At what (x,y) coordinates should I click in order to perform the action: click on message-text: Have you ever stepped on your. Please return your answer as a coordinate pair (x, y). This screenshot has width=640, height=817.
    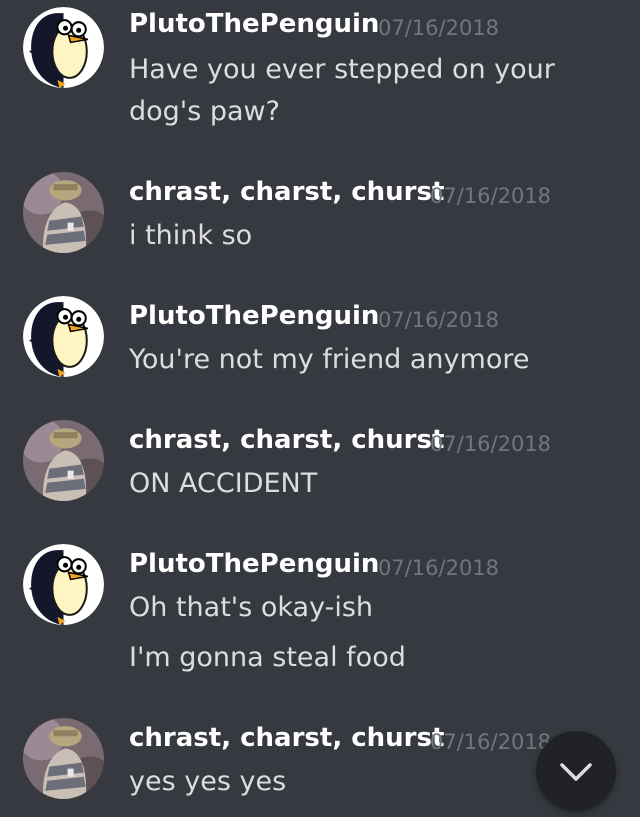
    Looking at the image, I should click on (342, 69).